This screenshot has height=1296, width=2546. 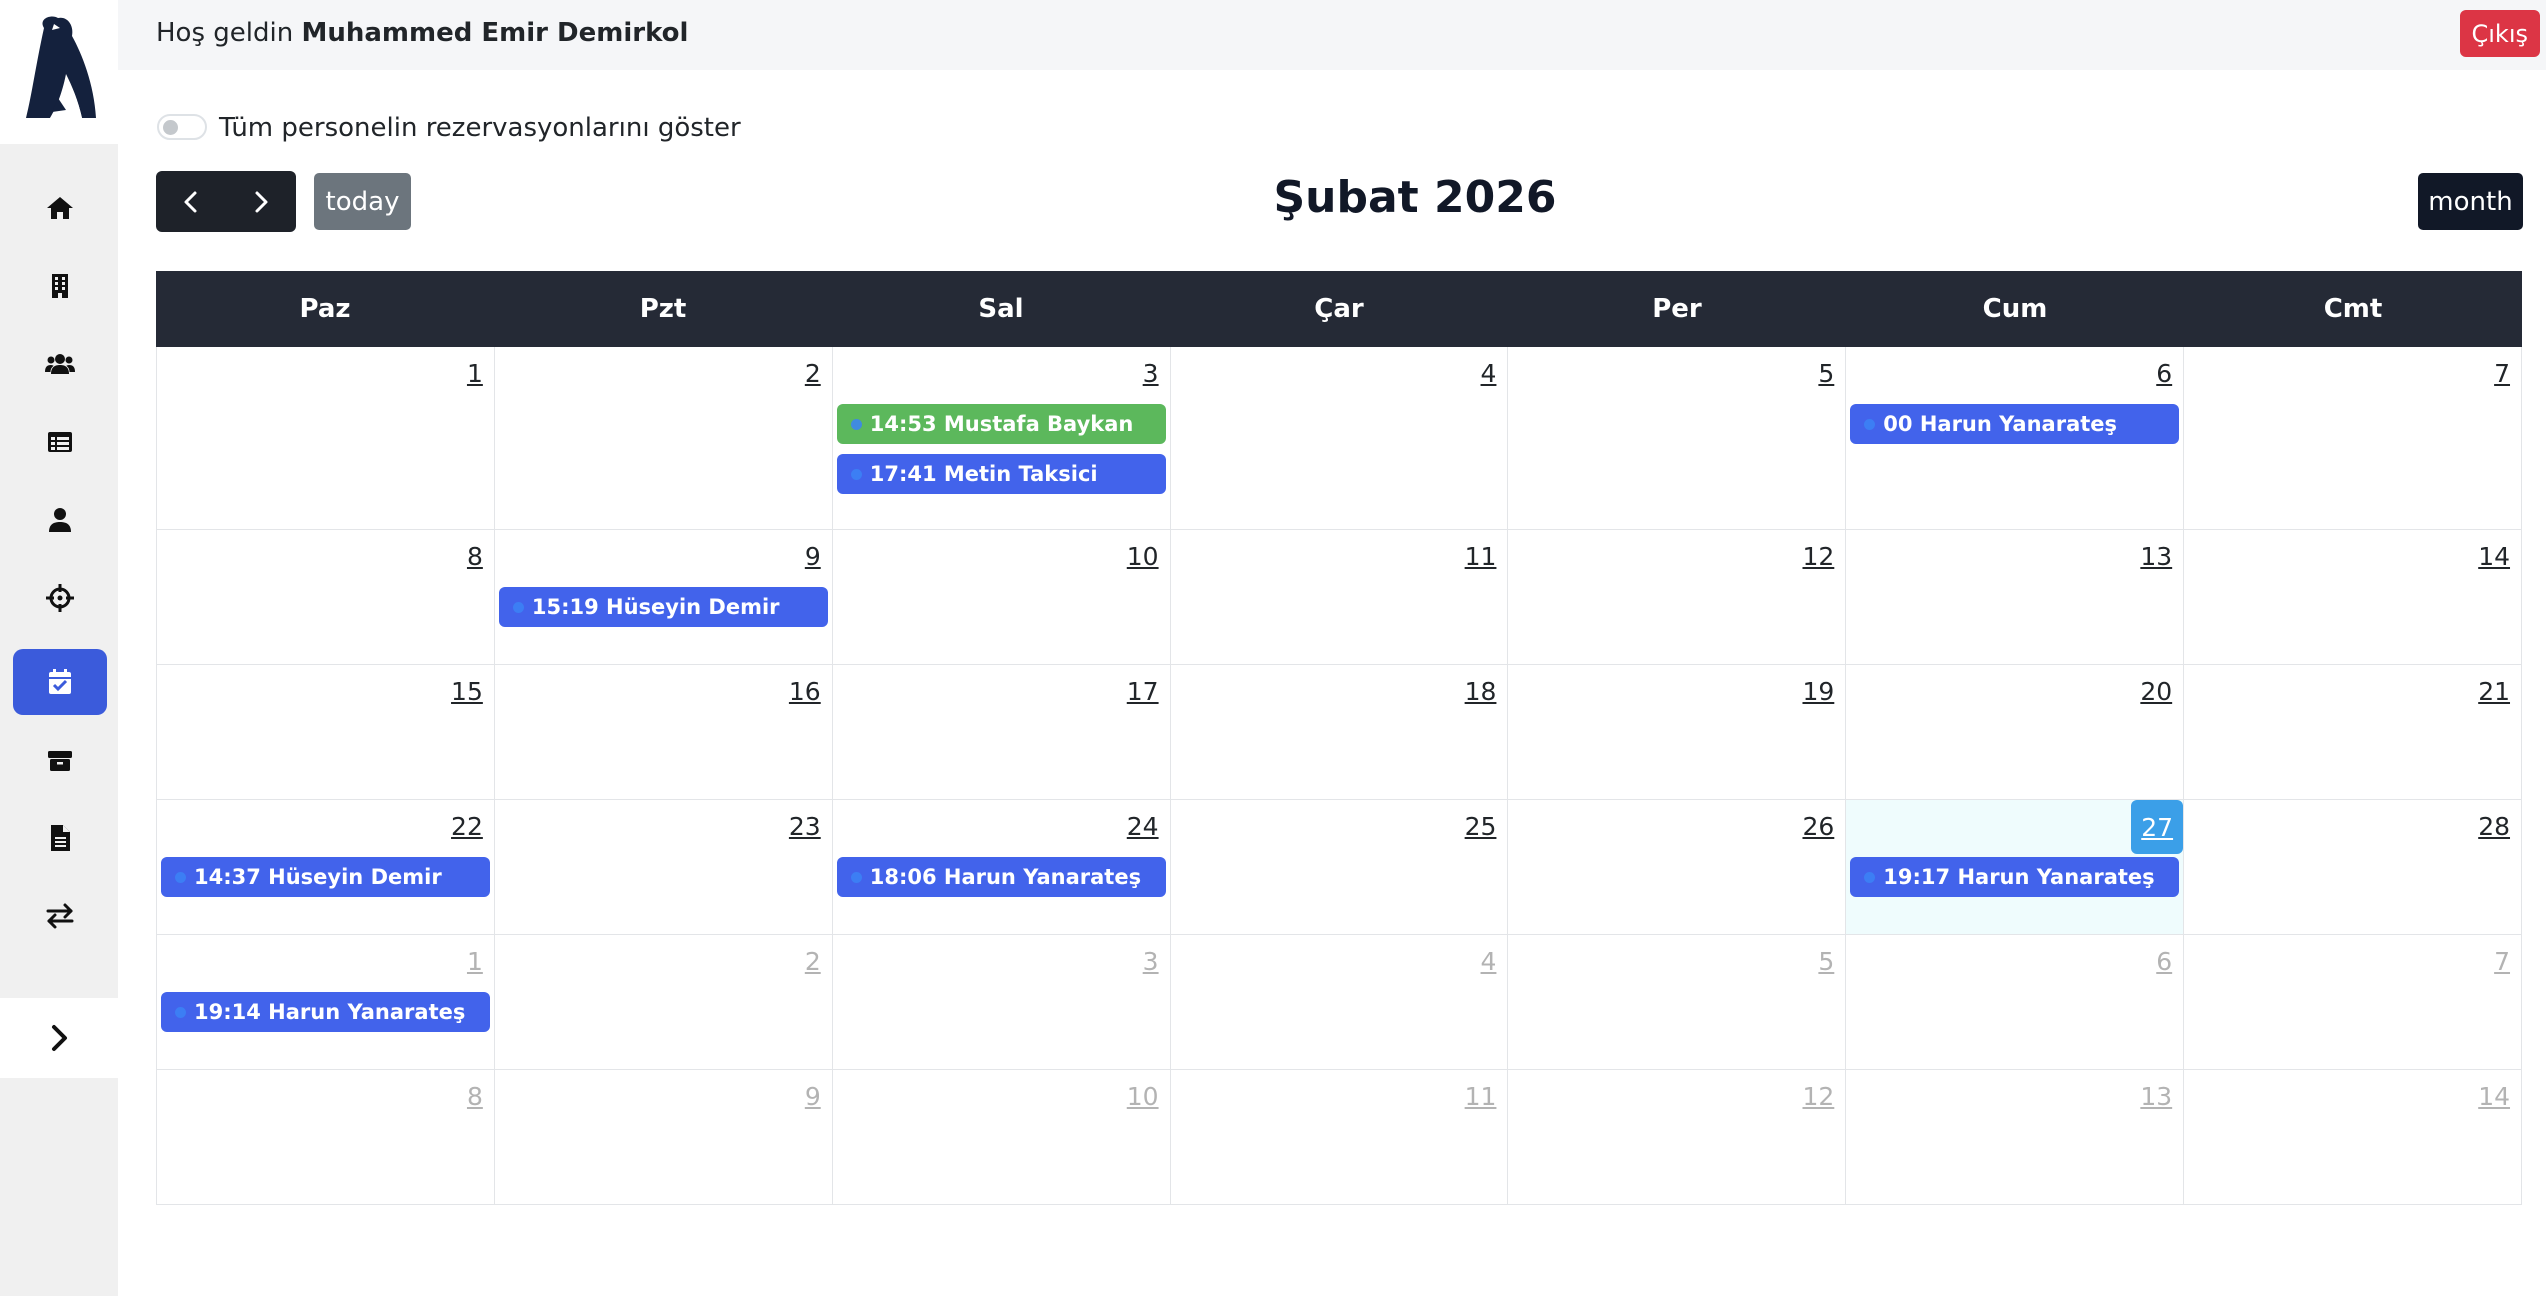 What do you see at coordinates (1489, 373) in the screenshot?
I see `day-number-link: 4` at bounding box center [1489, 373].